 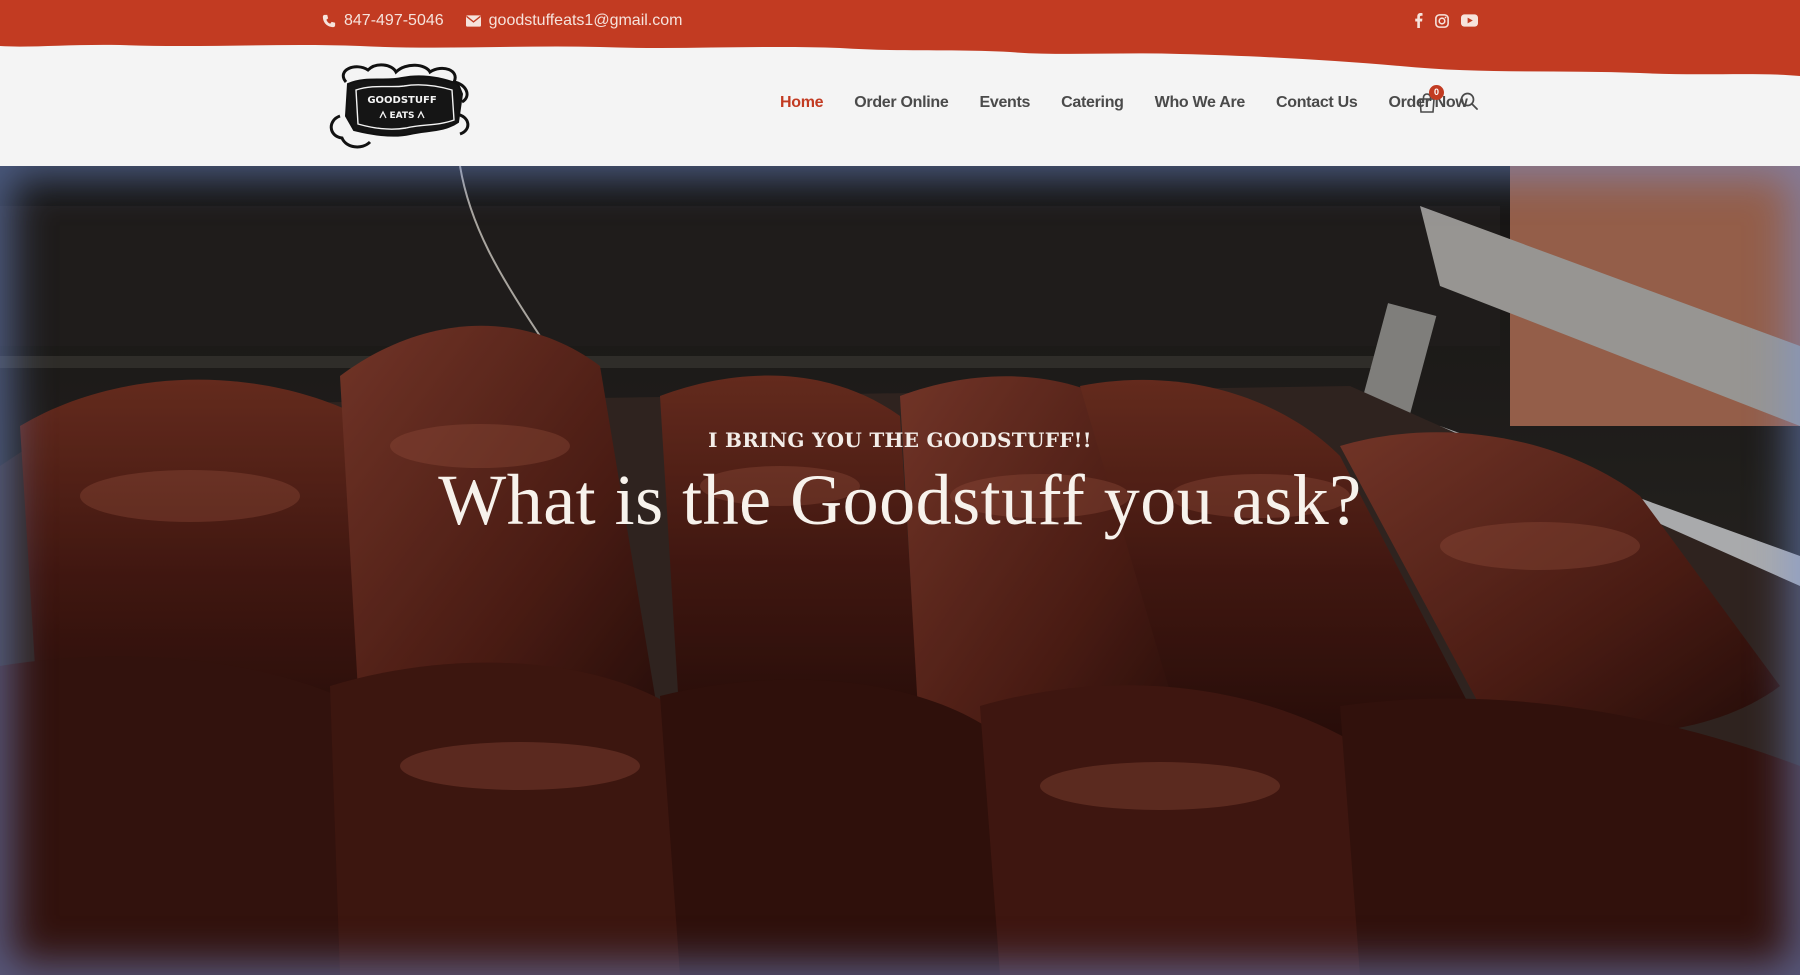 I want to click on phone-number: 847-497-5046, so click(x=394, y=20).